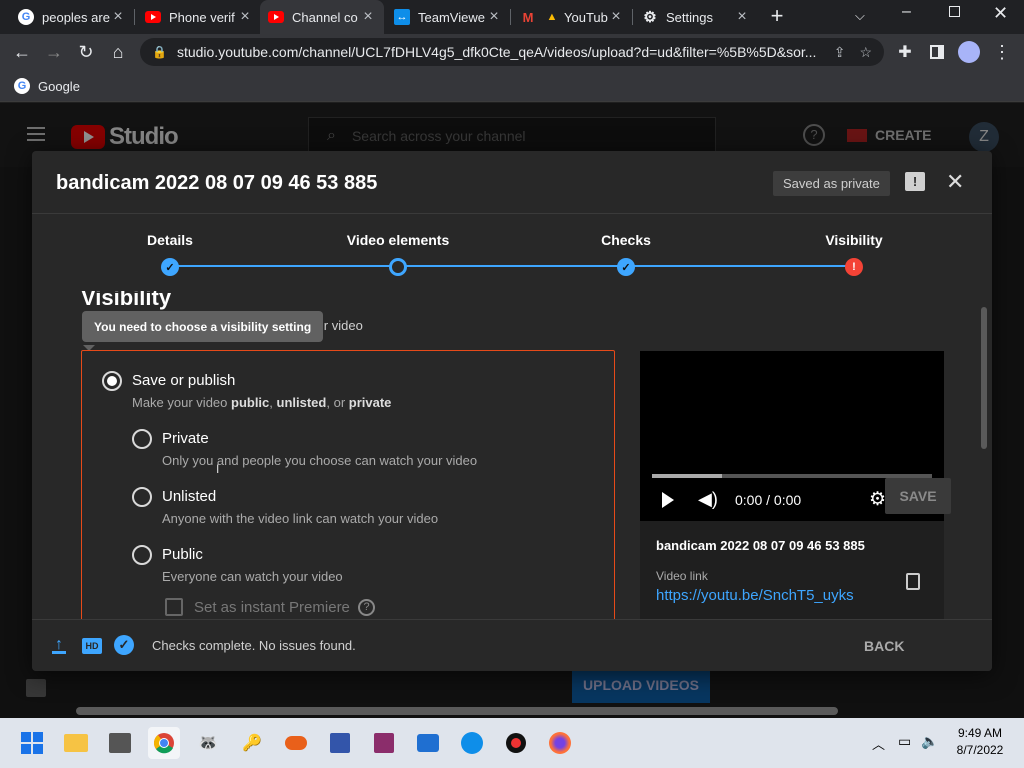 The image size is (1024, 768). Describe the element at coordinates (340, 743) in the screenshot. I see `save-disk-icon` at that location.